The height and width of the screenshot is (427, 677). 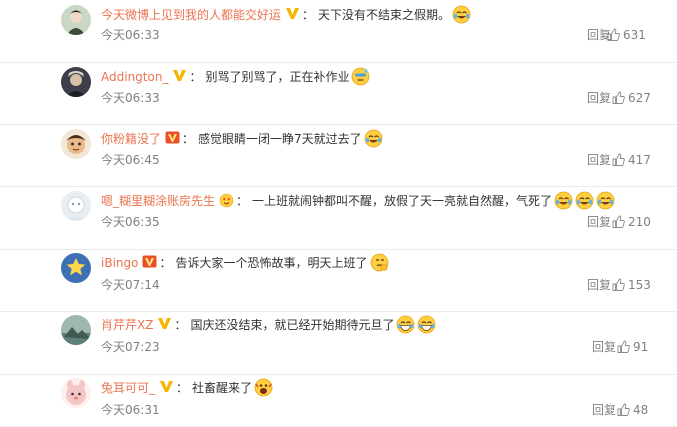 I want to click on timestamp: 今天06:45, so click(x=130, y=160).